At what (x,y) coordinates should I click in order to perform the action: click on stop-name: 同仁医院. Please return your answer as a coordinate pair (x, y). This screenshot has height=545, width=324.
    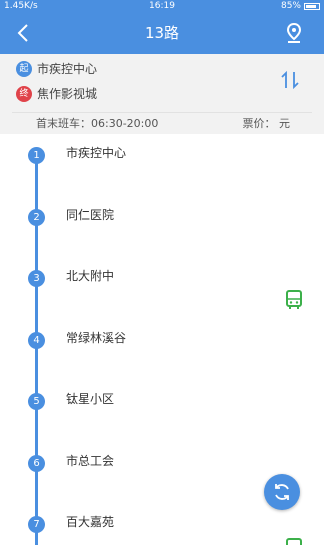
    Looking at the image, I should click on (90, 215).